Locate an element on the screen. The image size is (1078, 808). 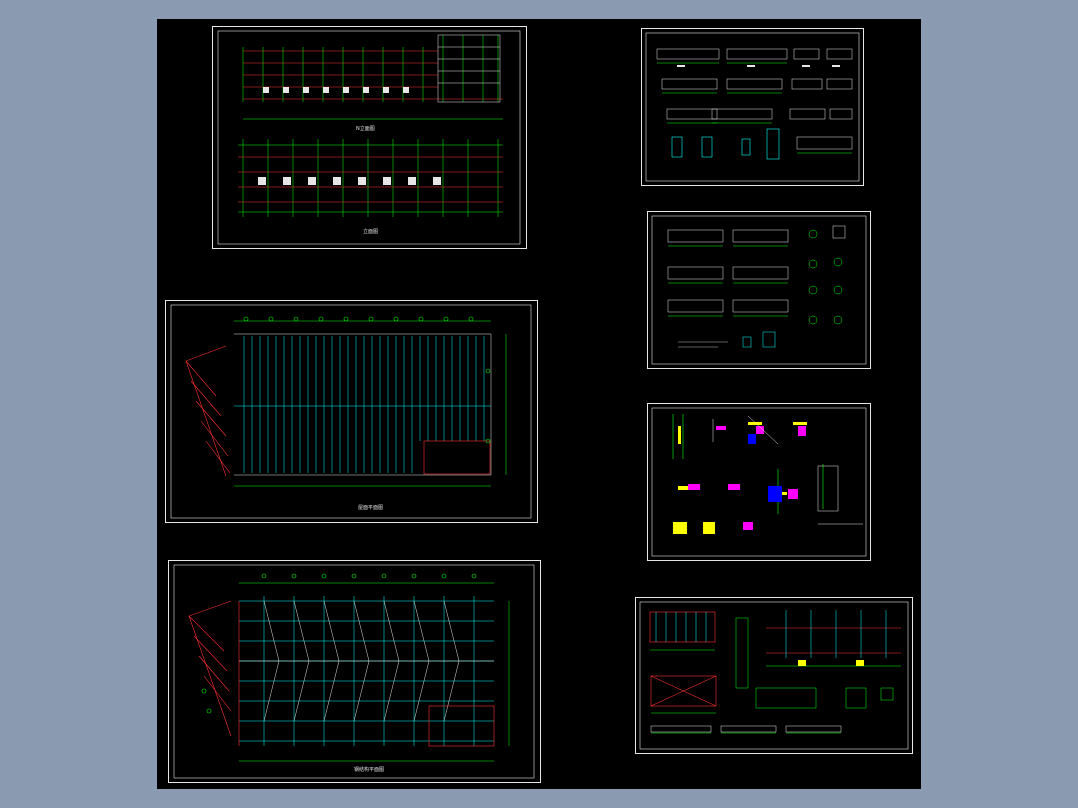
beam-details-drawing is located at coordinates (752, 107).